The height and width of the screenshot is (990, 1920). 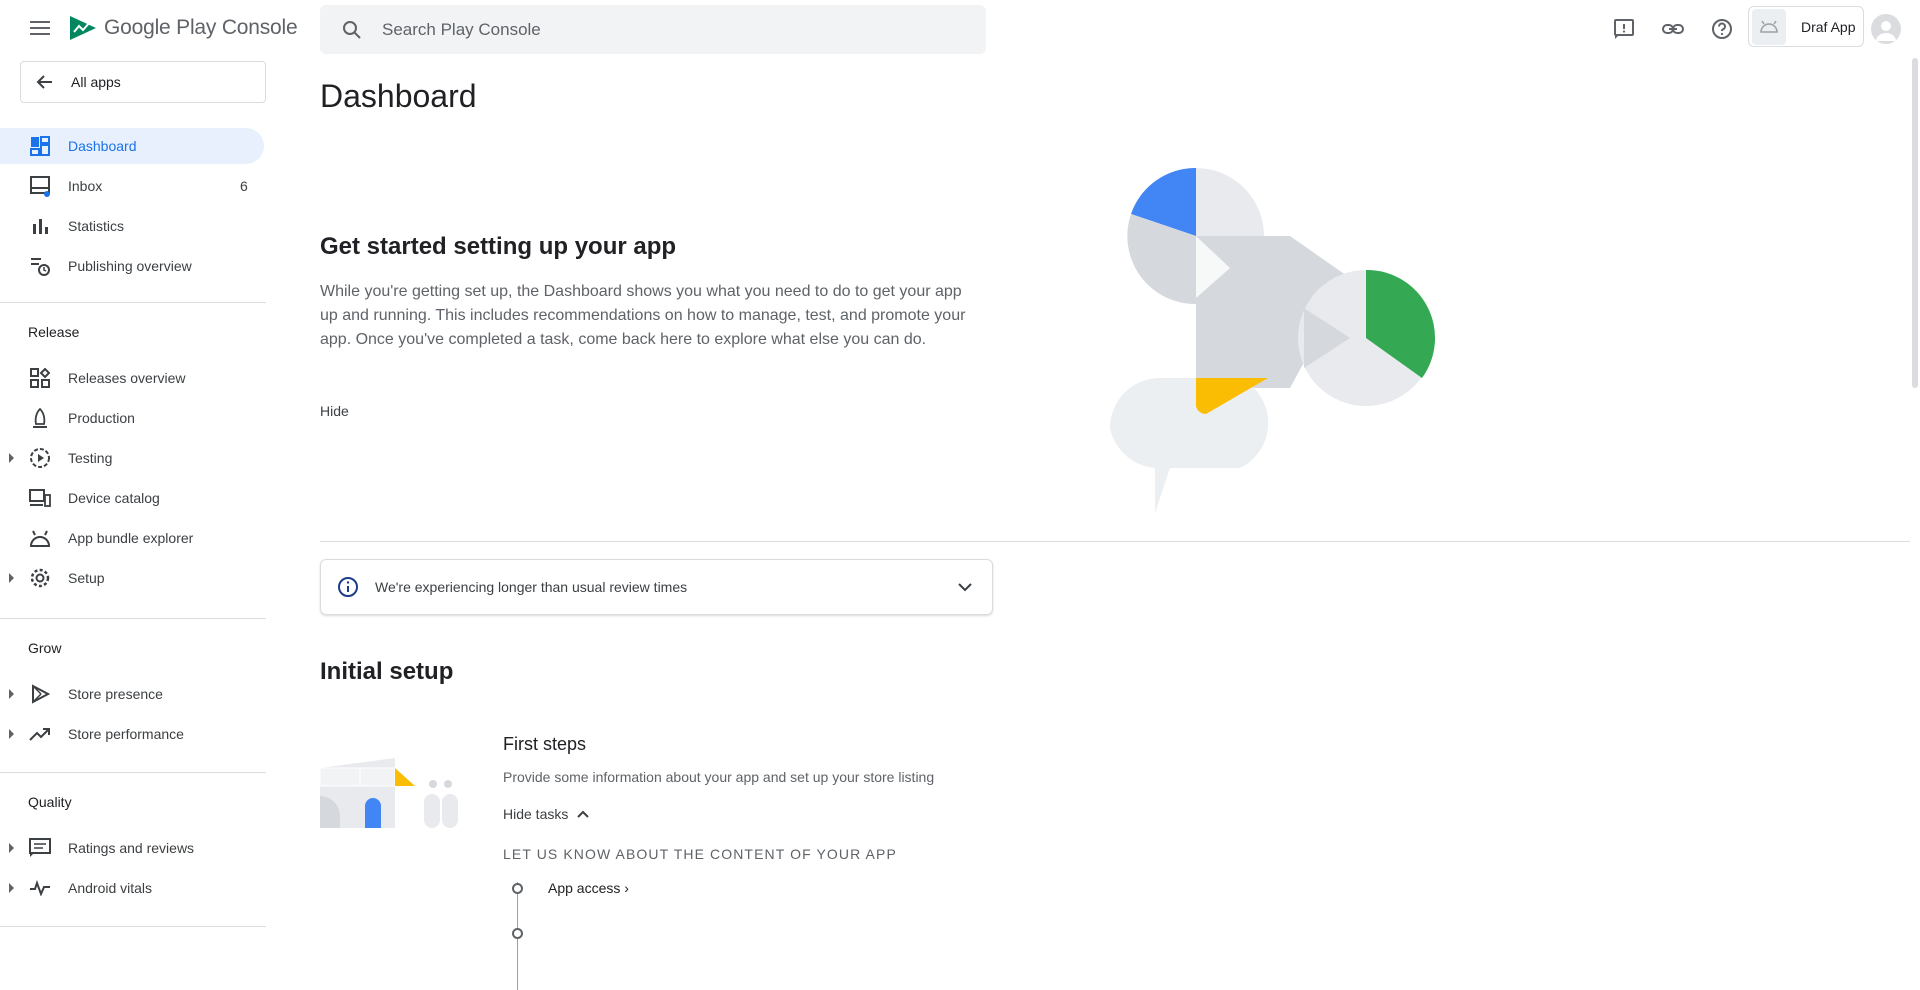 I want to click on search-input: Search Play Console, so click(x=461, y=30).